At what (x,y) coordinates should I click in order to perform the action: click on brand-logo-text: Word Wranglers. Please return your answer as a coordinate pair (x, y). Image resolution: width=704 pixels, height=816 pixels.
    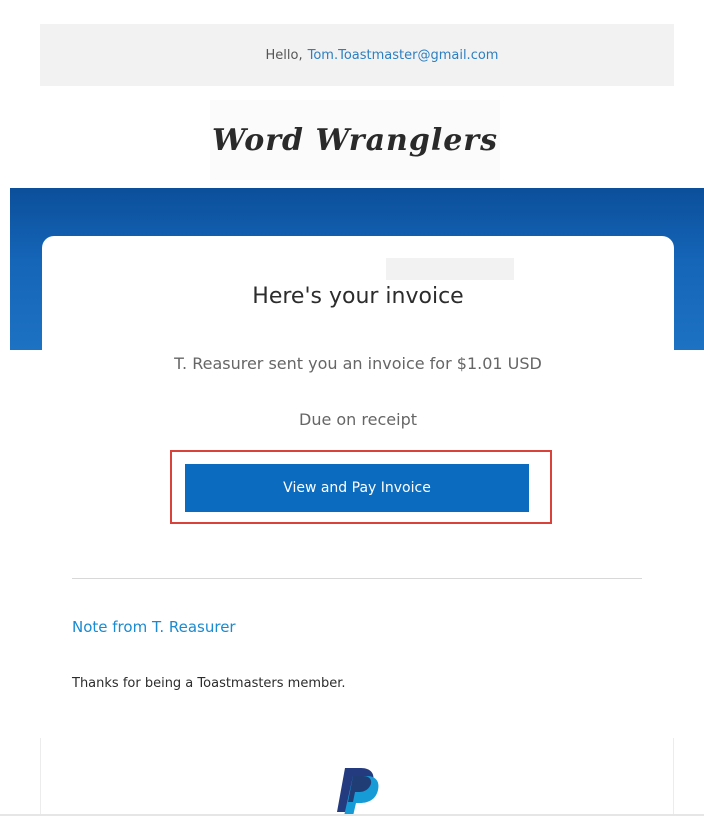
    Looking at the image, I should click on (355, 140).